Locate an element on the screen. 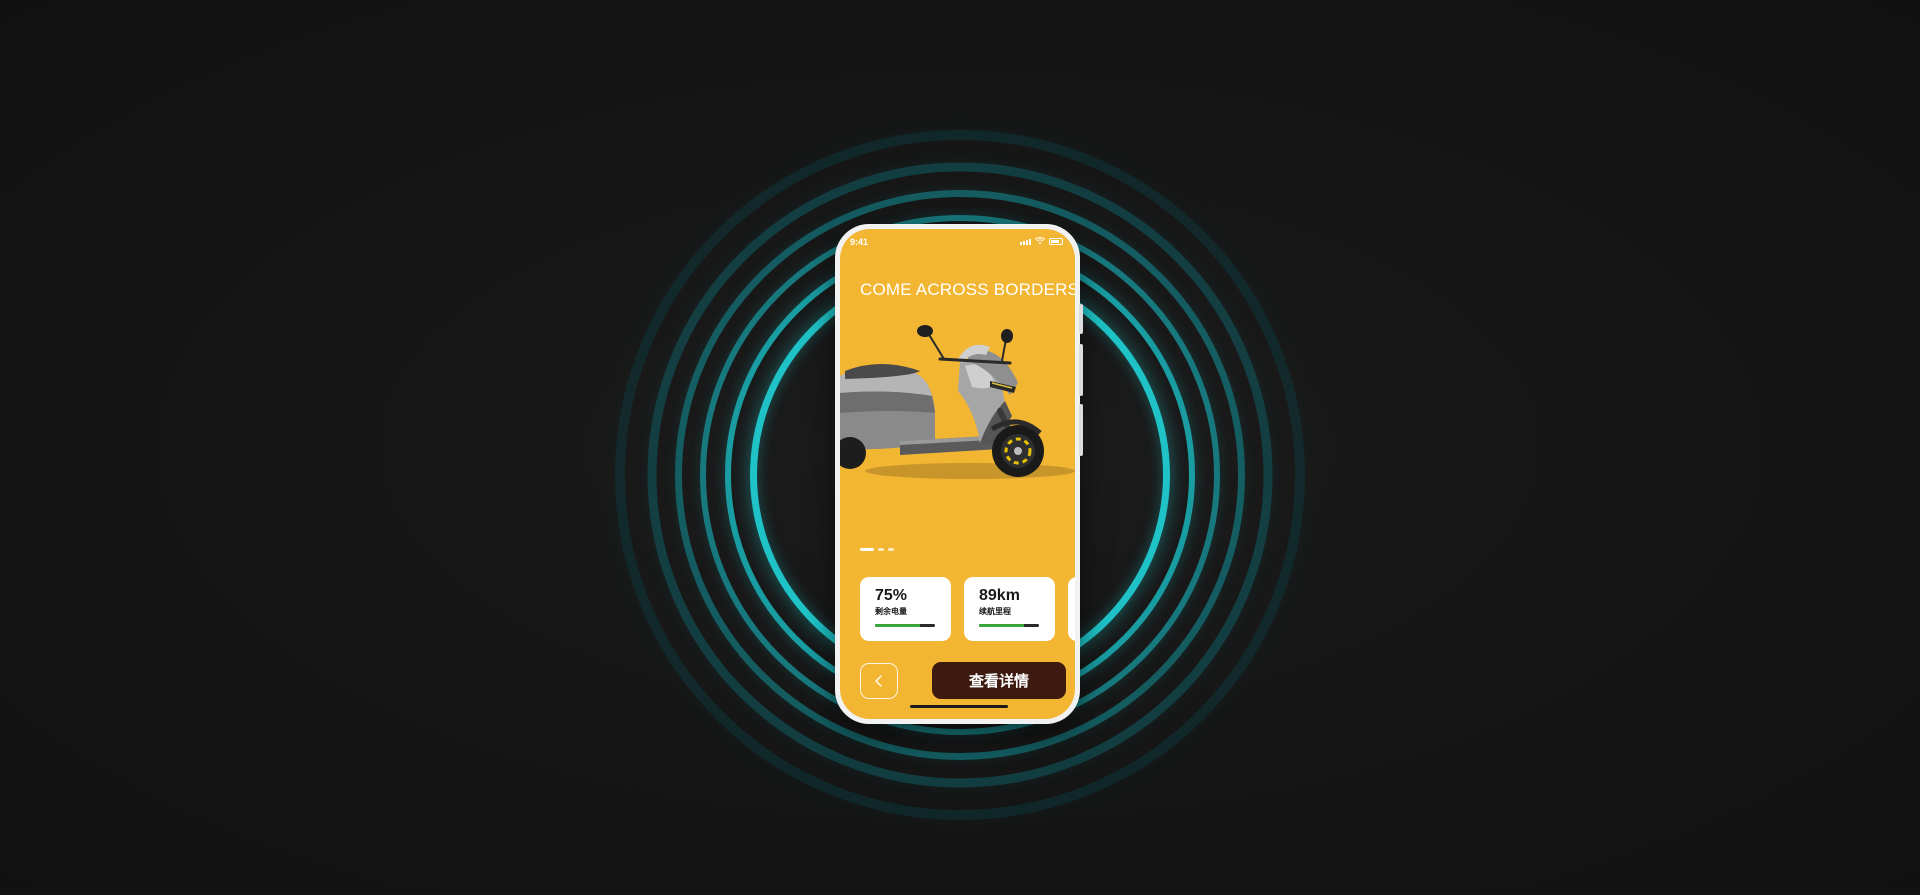  carousel-indicator is located at coordinates (877, 549).